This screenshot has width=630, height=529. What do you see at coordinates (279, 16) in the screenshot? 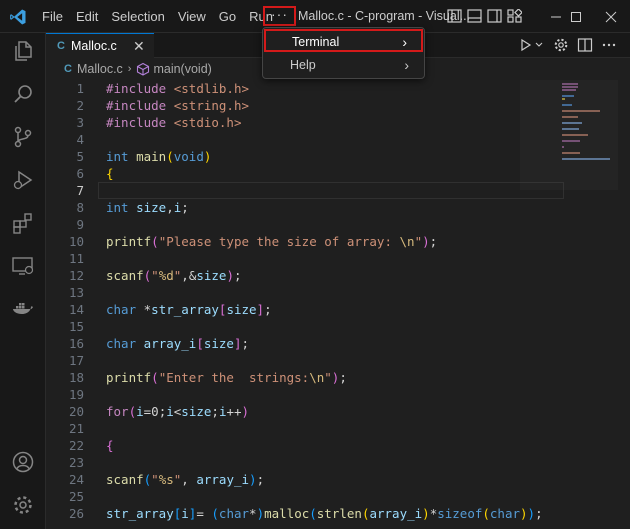
I see `more-menu-button: ···` at bounding box center [279, 16].